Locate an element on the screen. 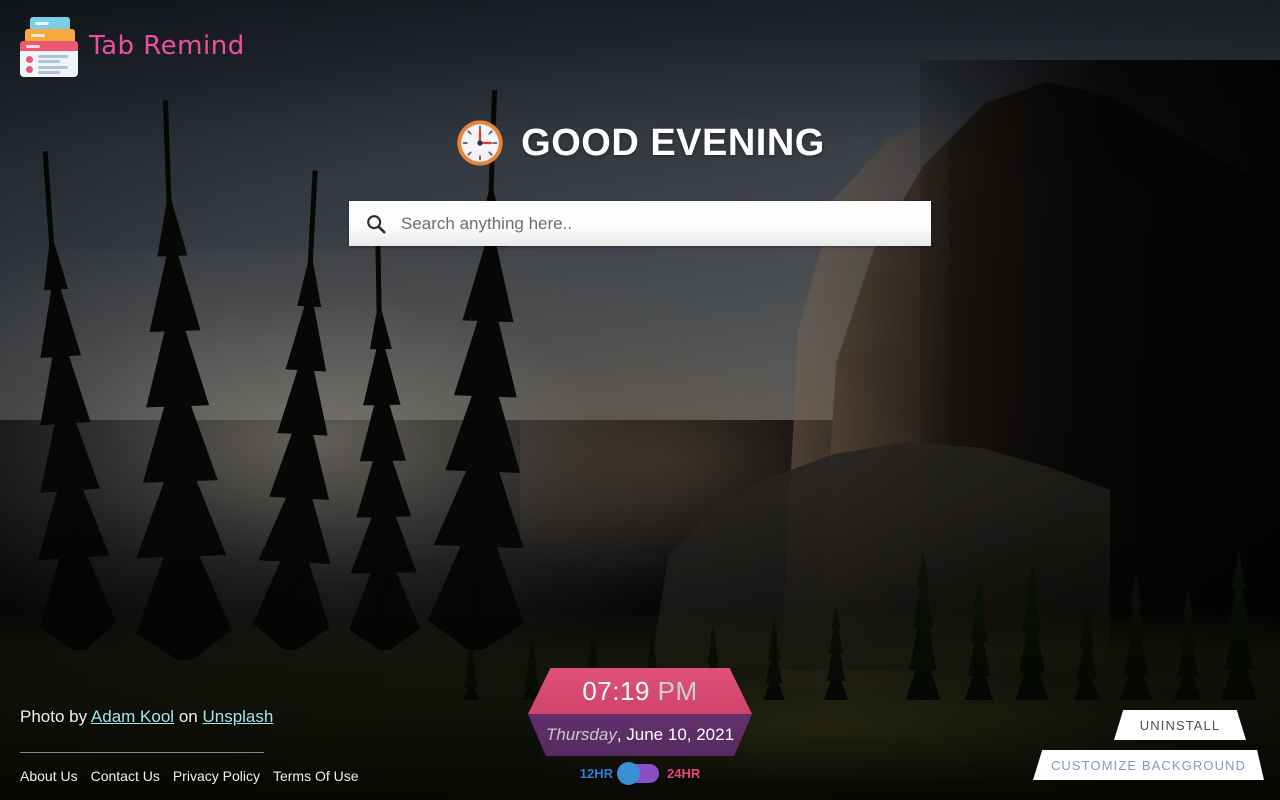 The width and height of the screenshot is (1280, 800). uninstall-button-label: UNINSTALL is located at coordinates (1180, 725).